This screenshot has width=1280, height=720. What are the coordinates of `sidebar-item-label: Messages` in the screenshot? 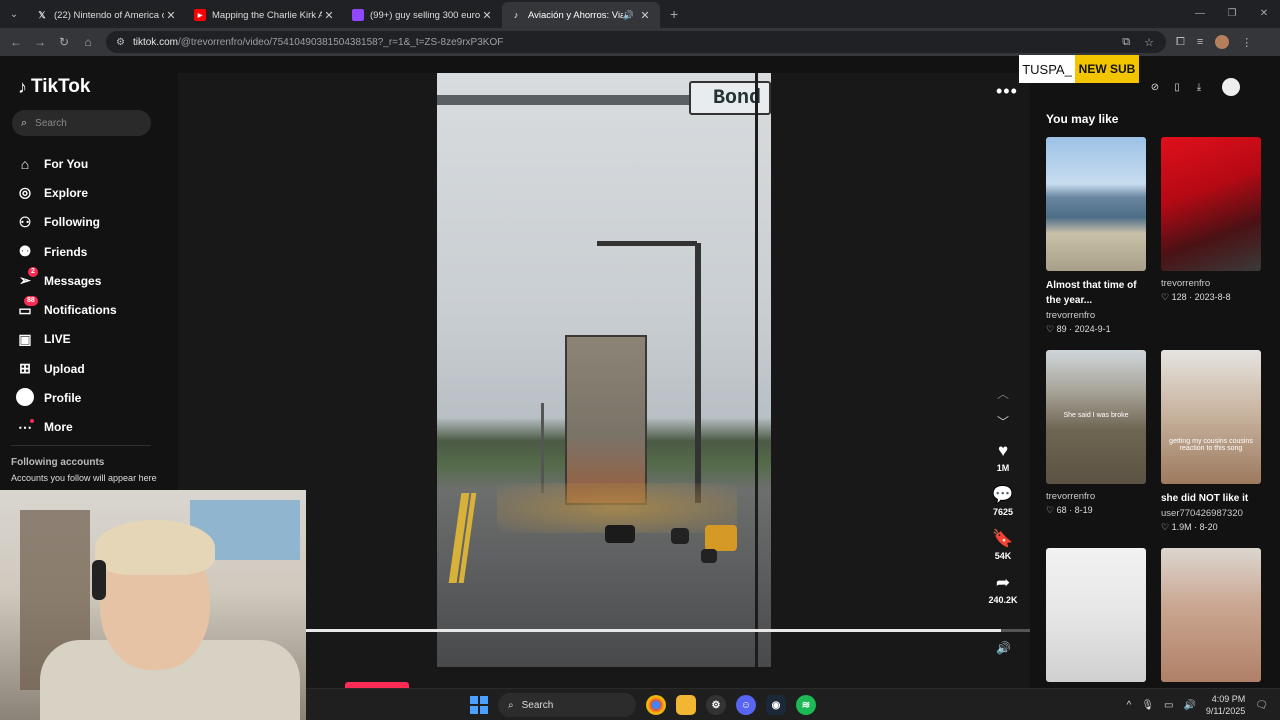 It's located at (73, 280).